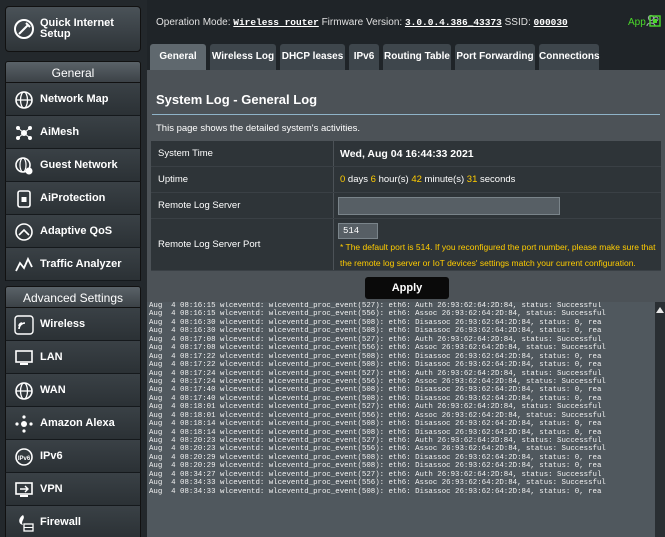 The width and height of the screenshot is (665, 537). I want to click on sidebar-item-label: Adaptive QoS, so click(76, 231).